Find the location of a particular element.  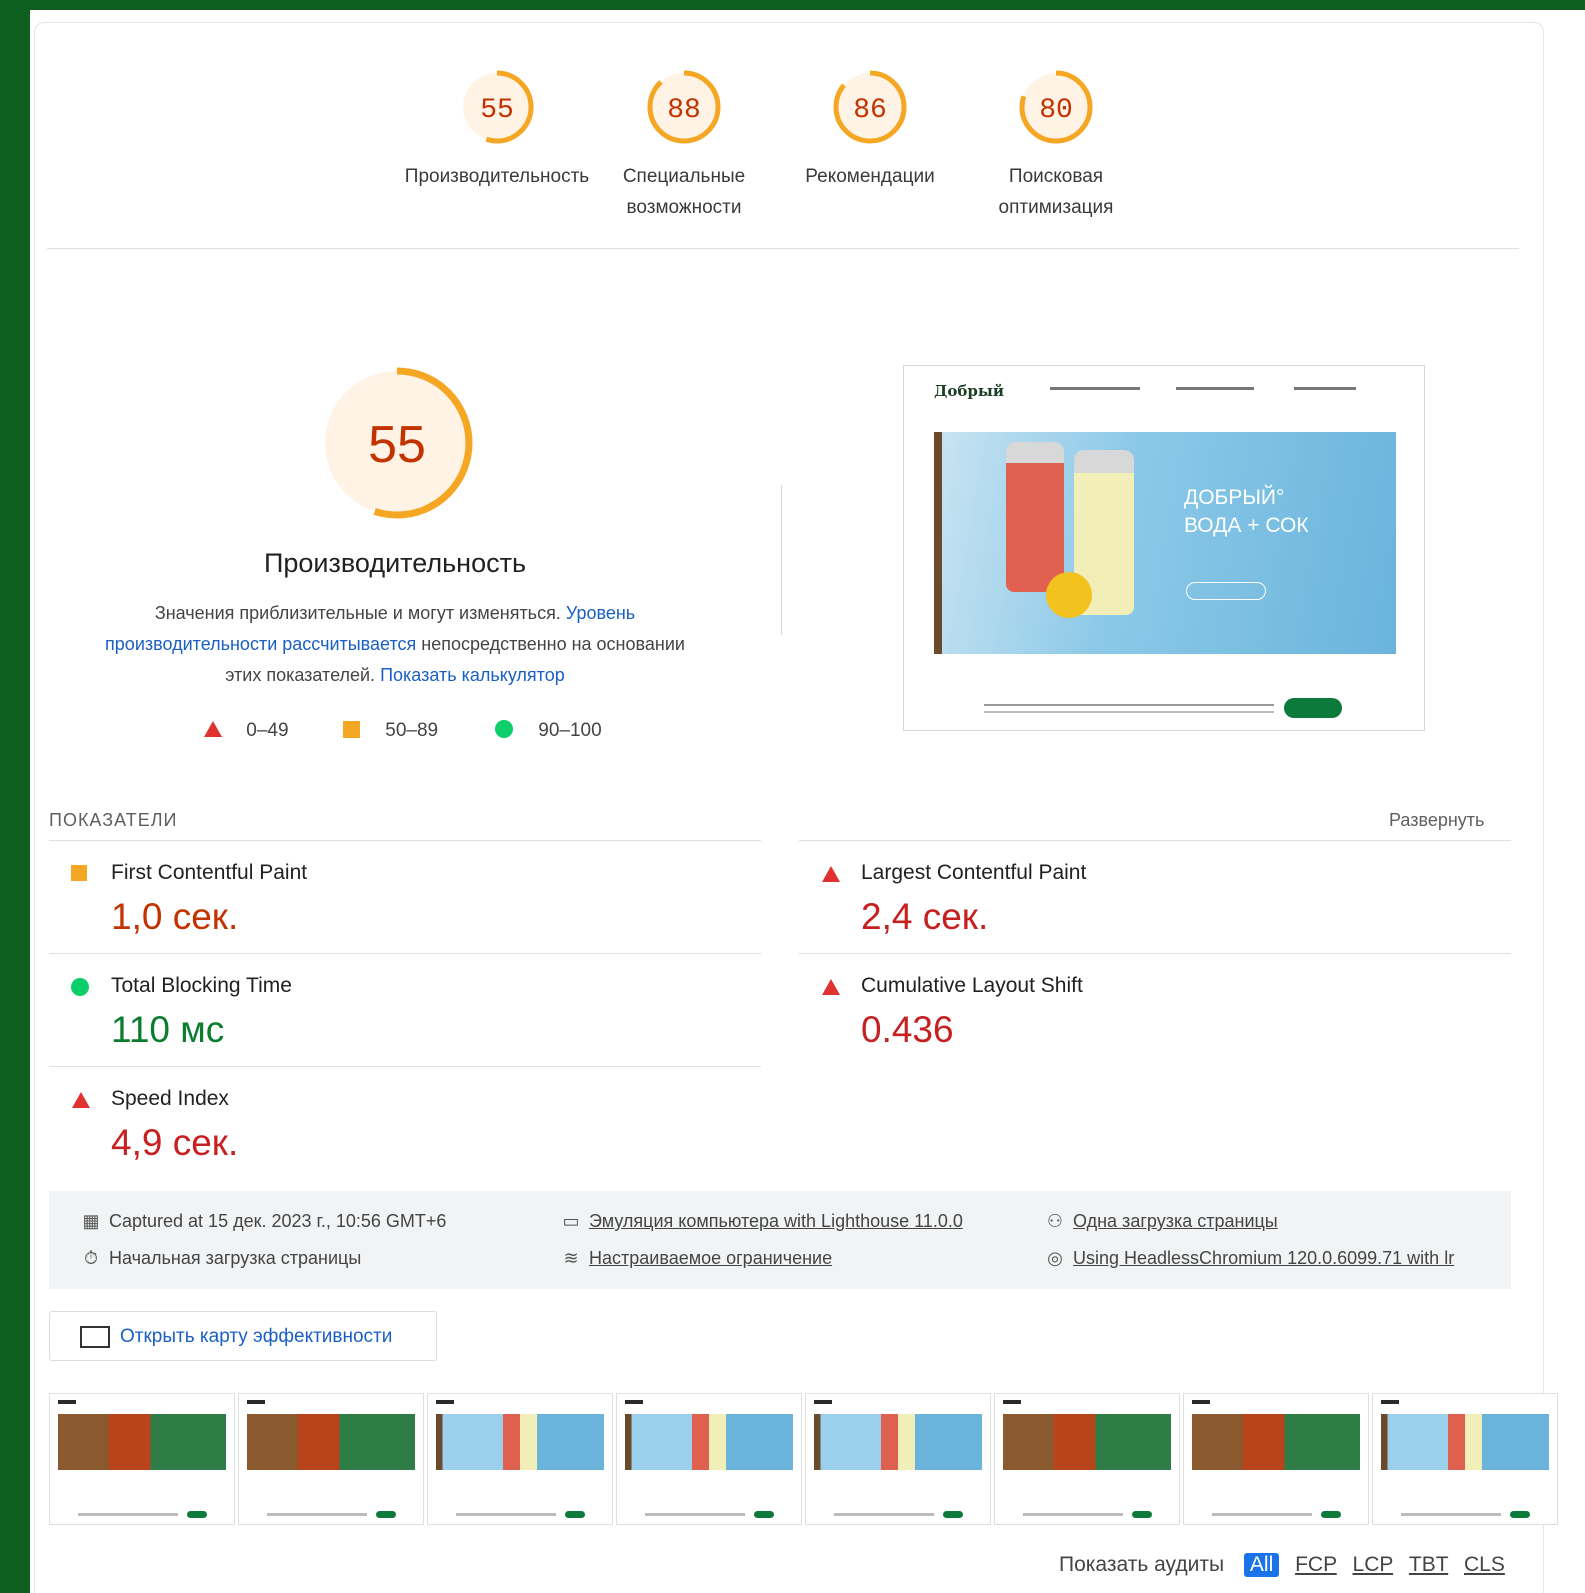

filter-all: All is located at coordinates (1261, 1565).